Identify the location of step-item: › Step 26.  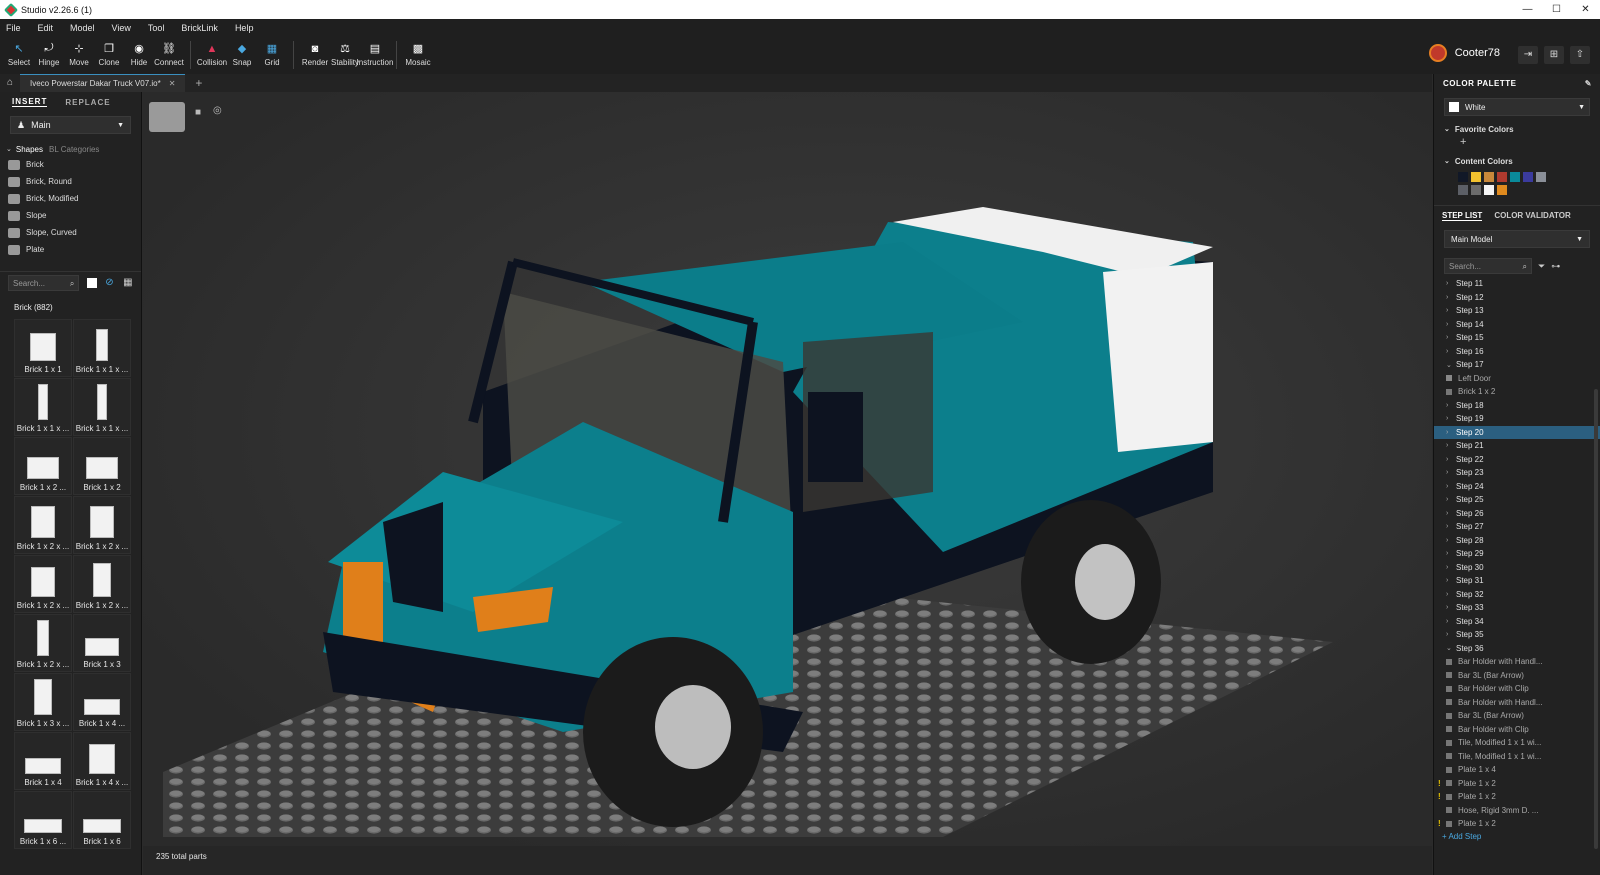
(1517, 514).